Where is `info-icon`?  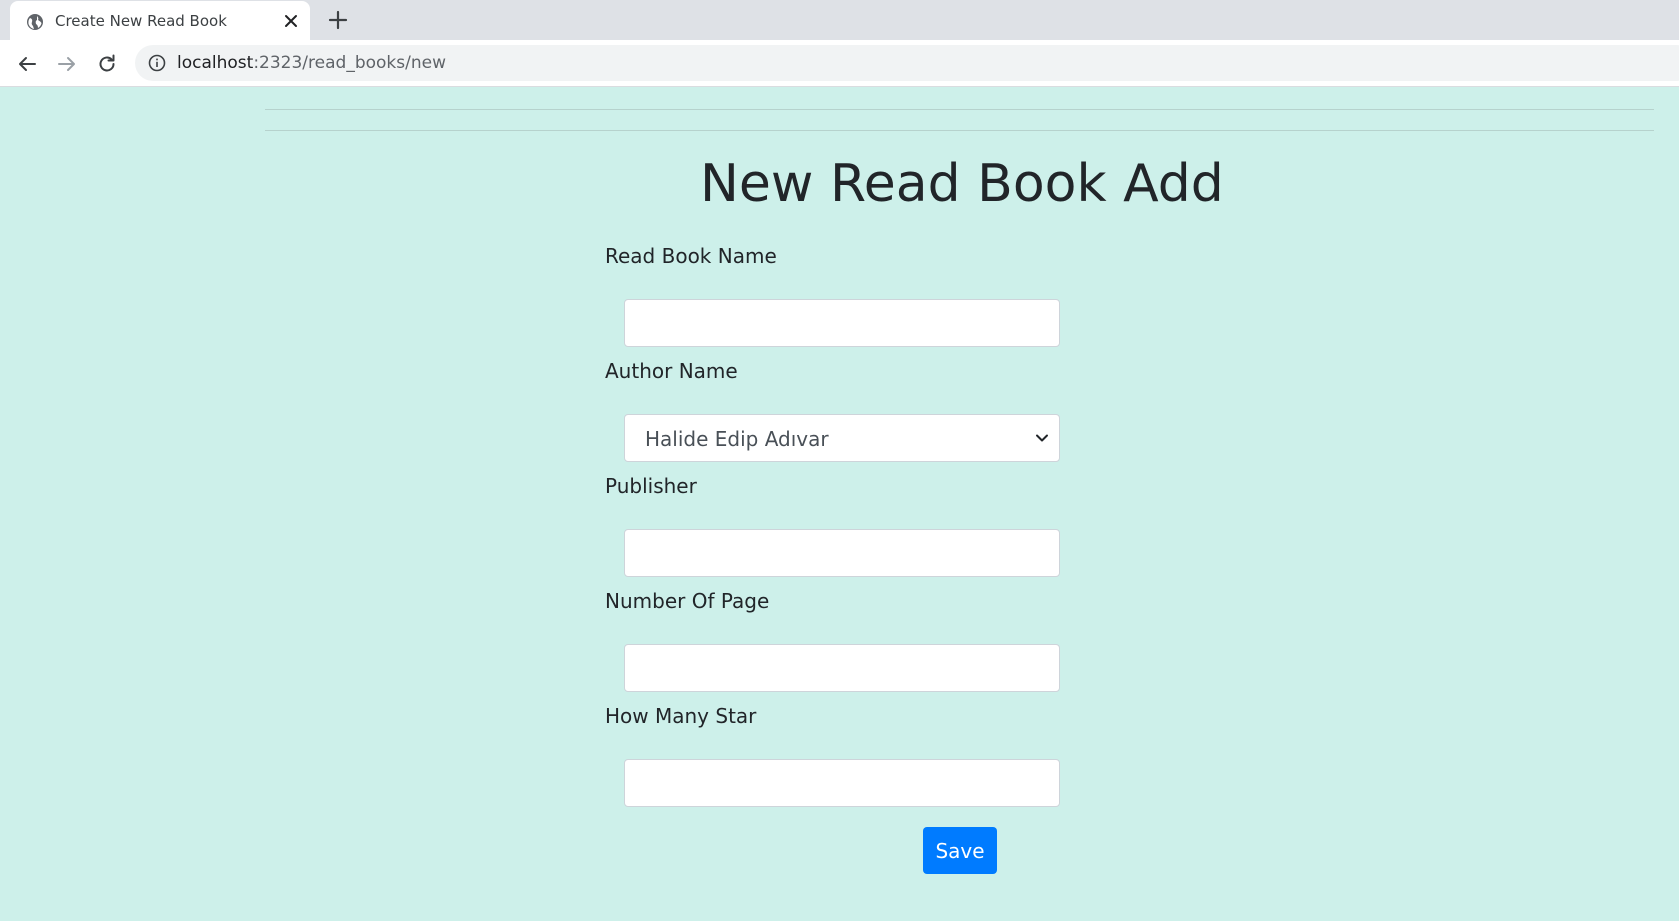
info-icon is located at coordinates (157, 63).